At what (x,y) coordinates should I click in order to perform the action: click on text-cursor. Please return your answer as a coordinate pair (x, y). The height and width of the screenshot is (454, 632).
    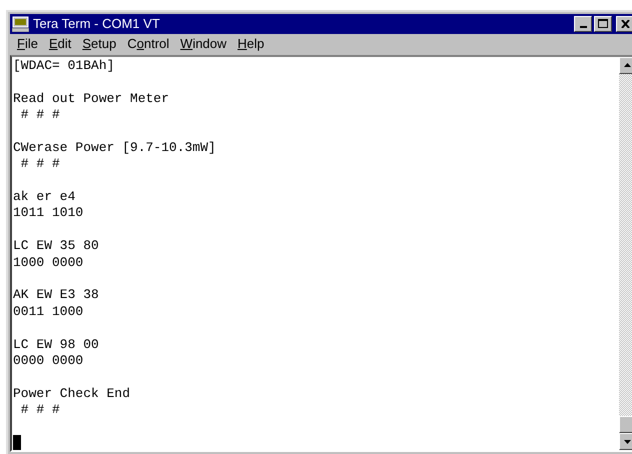
    Looking at the image, I should click on (17, 442).